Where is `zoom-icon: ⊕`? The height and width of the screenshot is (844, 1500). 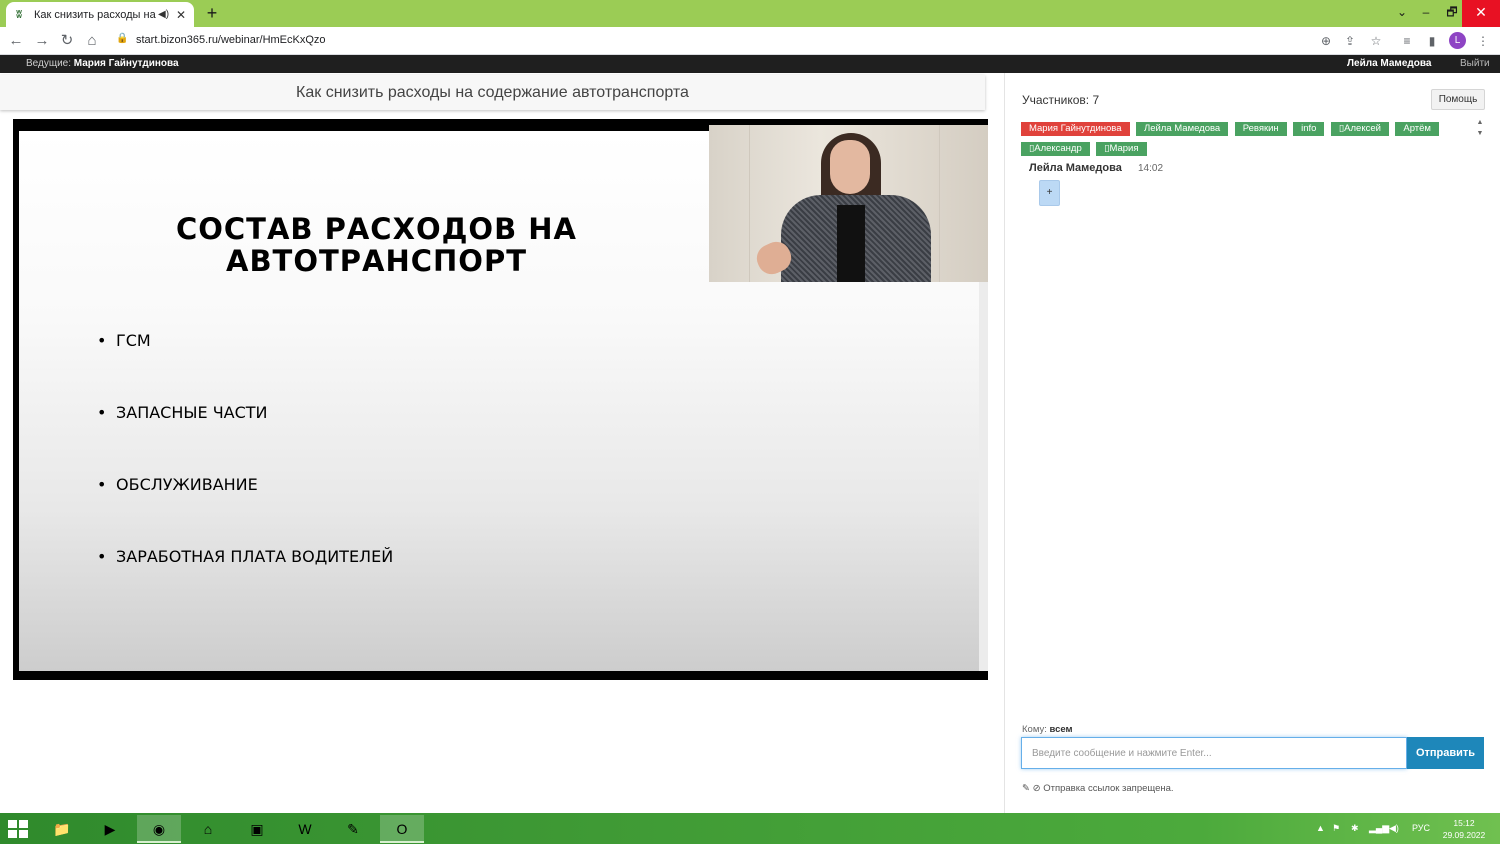
zoom-icon: ⊕ is located at coordinates (1326, 41).